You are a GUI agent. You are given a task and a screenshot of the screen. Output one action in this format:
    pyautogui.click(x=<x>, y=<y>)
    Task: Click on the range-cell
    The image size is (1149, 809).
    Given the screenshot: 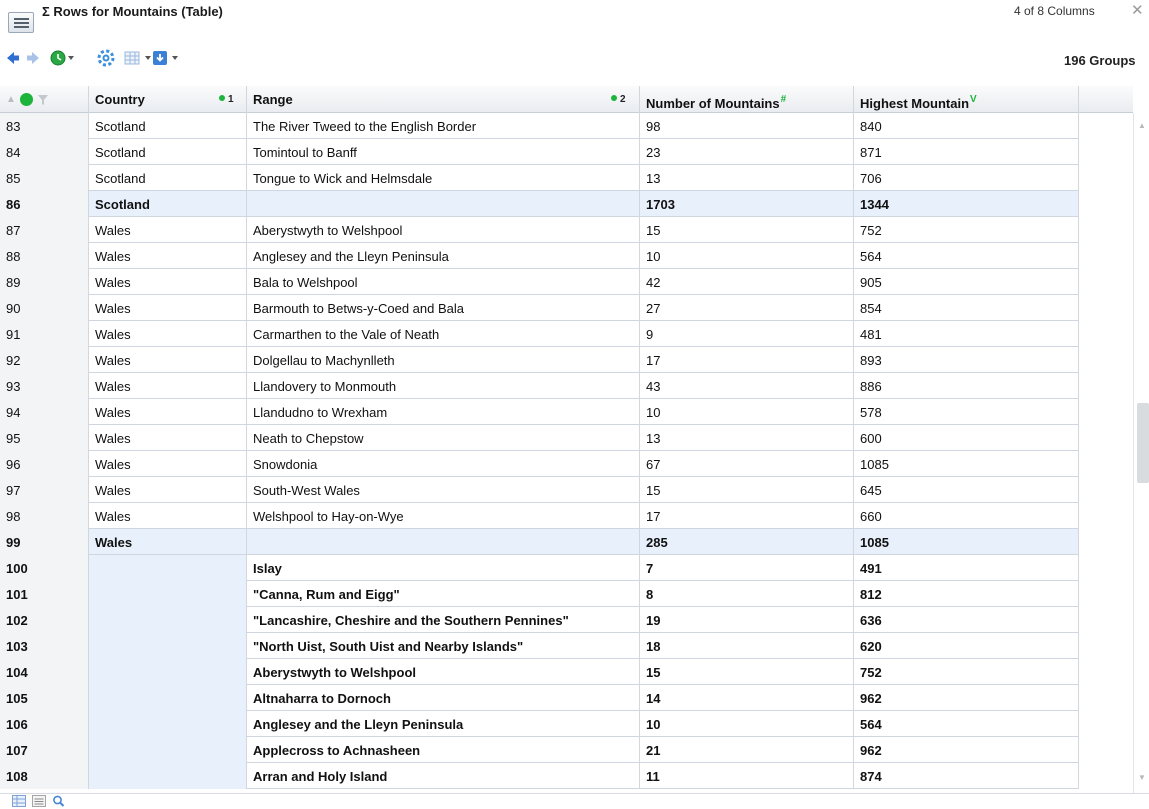 What is the action you would take?
    pyautogui.click(x=443, y=204)
    